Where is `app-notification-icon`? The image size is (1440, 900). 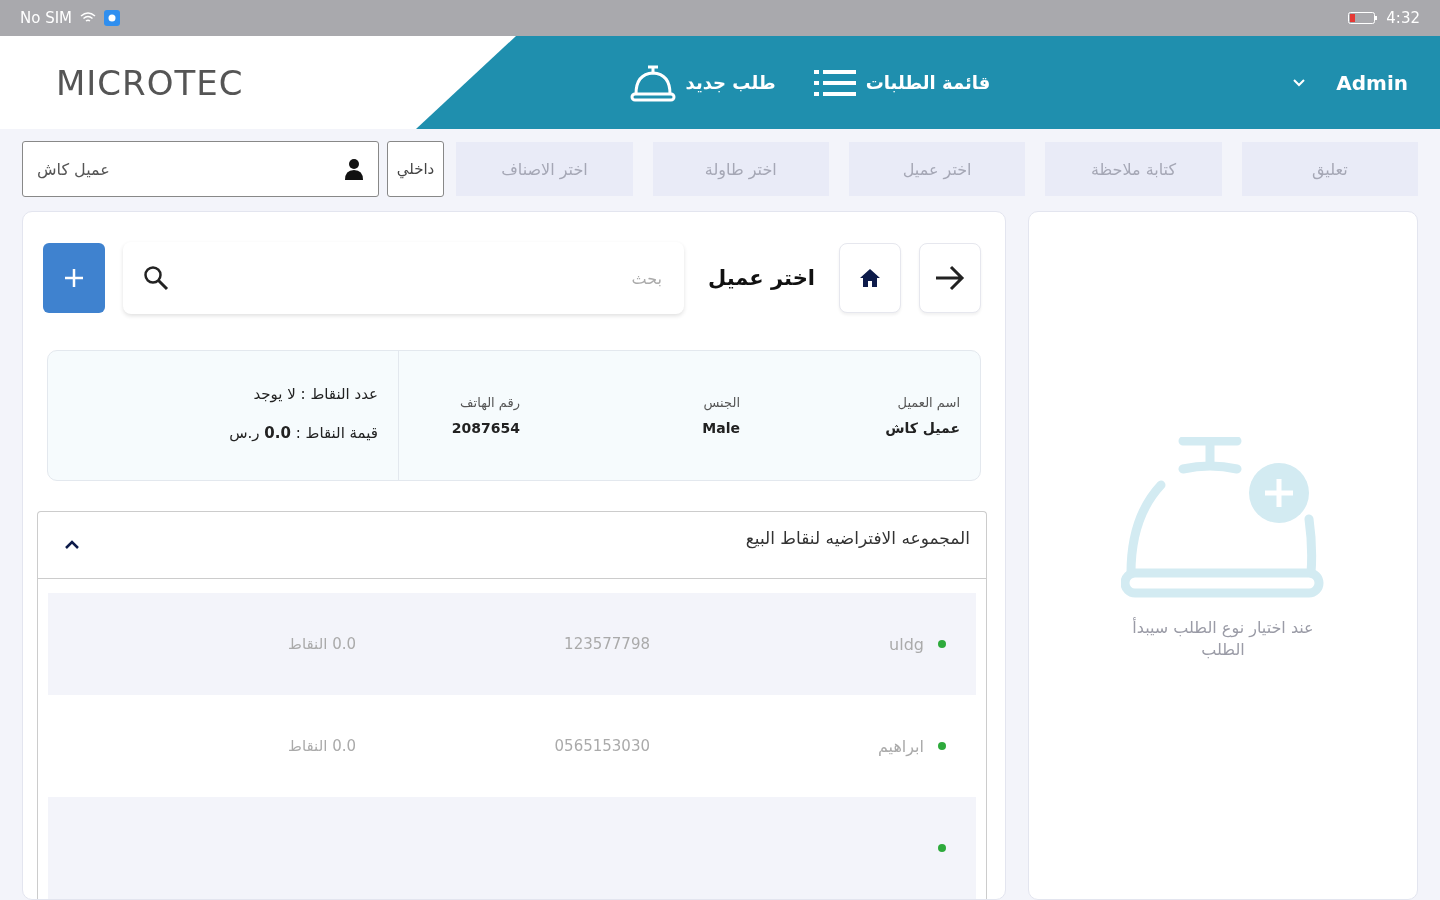 app-notification-icon is located at coordinates (112, 18).